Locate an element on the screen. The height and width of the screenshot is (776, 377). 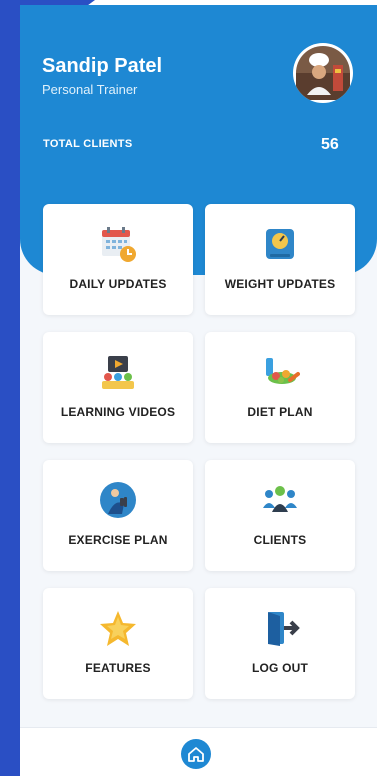
daily-updates-card: DAILY UPDATES is located at coordinates (118, 259).